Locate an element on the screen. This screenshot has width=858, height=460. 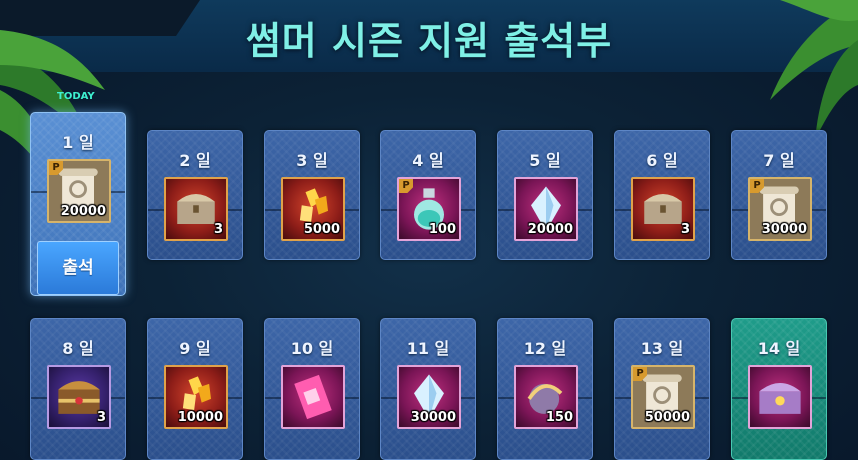
day-card-5: 5 일 20000 is located at coordinates (545, 195).